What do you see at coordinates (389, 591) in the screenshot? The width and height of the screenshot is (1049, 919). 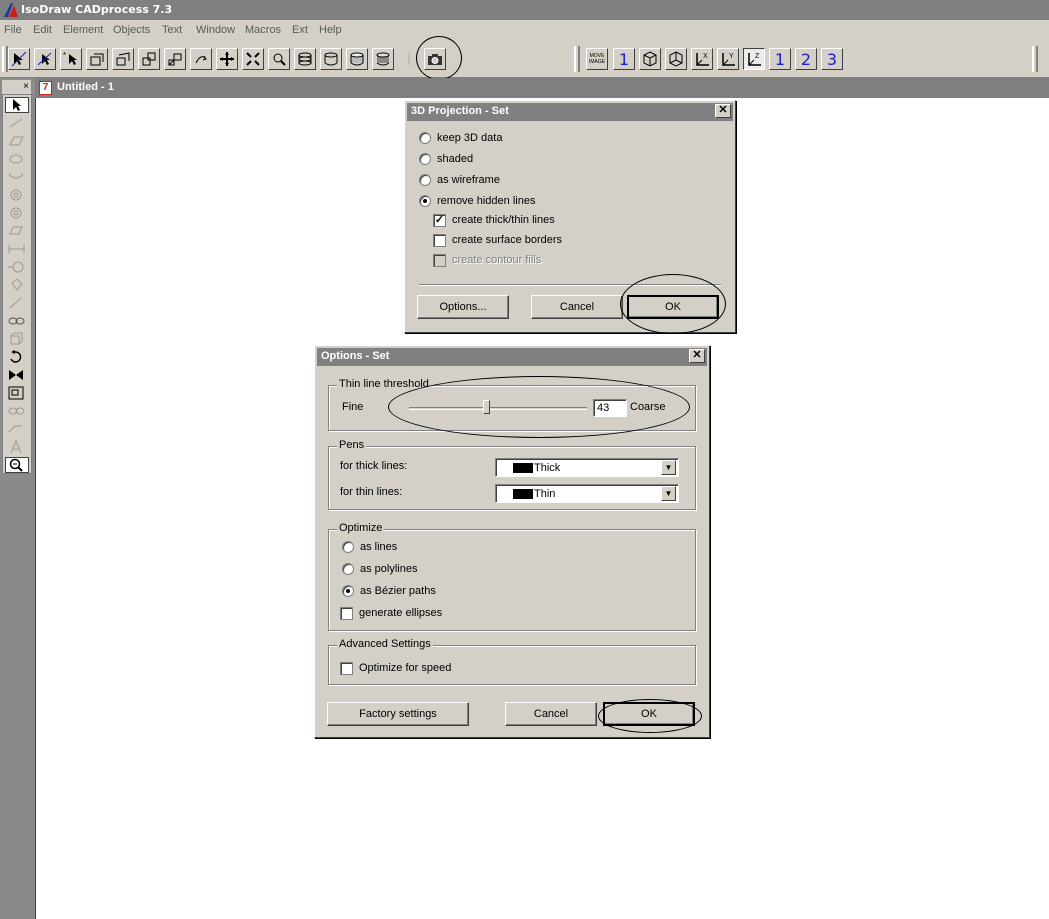 I see `radio-as-bezier: as Bézier paths` at bounding box center [389, 591].